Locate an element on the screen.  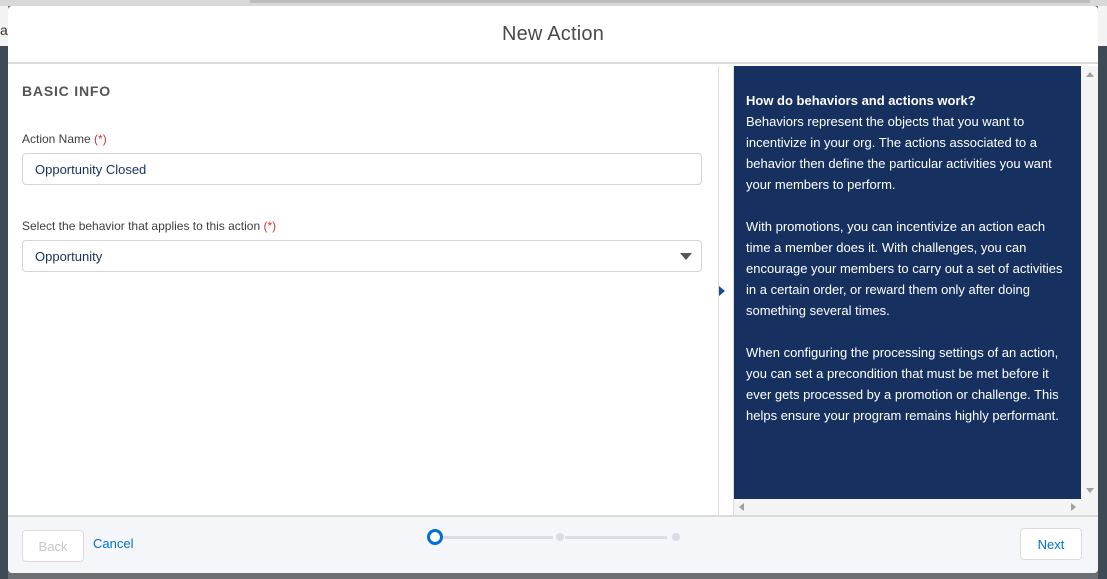
modal-title: New Action is located at coordinates (553, 33).